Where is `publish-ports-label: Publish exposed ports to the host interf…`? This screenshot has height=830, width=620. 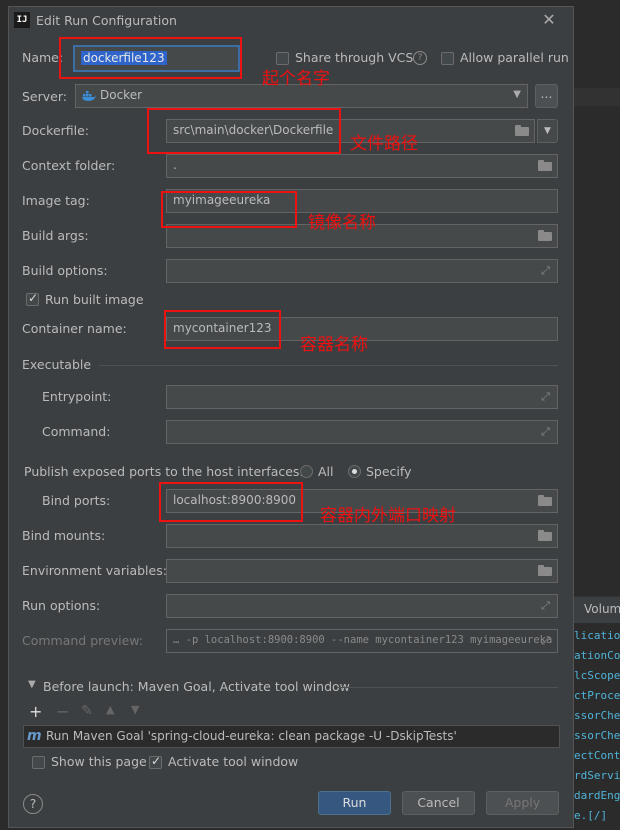
publish-ports-label: Publish exposed ports to the host interf… is located at coordinates (164, 471).